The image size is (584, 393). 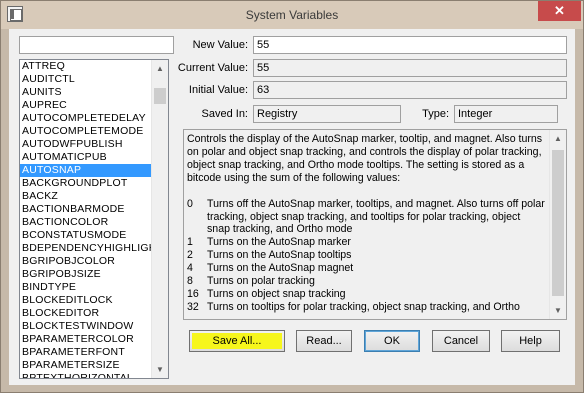 What do you see at coordinates (220, 45) in the screenshot?
I see `new-value-label: New Value:` at bounding box center [220, 45].